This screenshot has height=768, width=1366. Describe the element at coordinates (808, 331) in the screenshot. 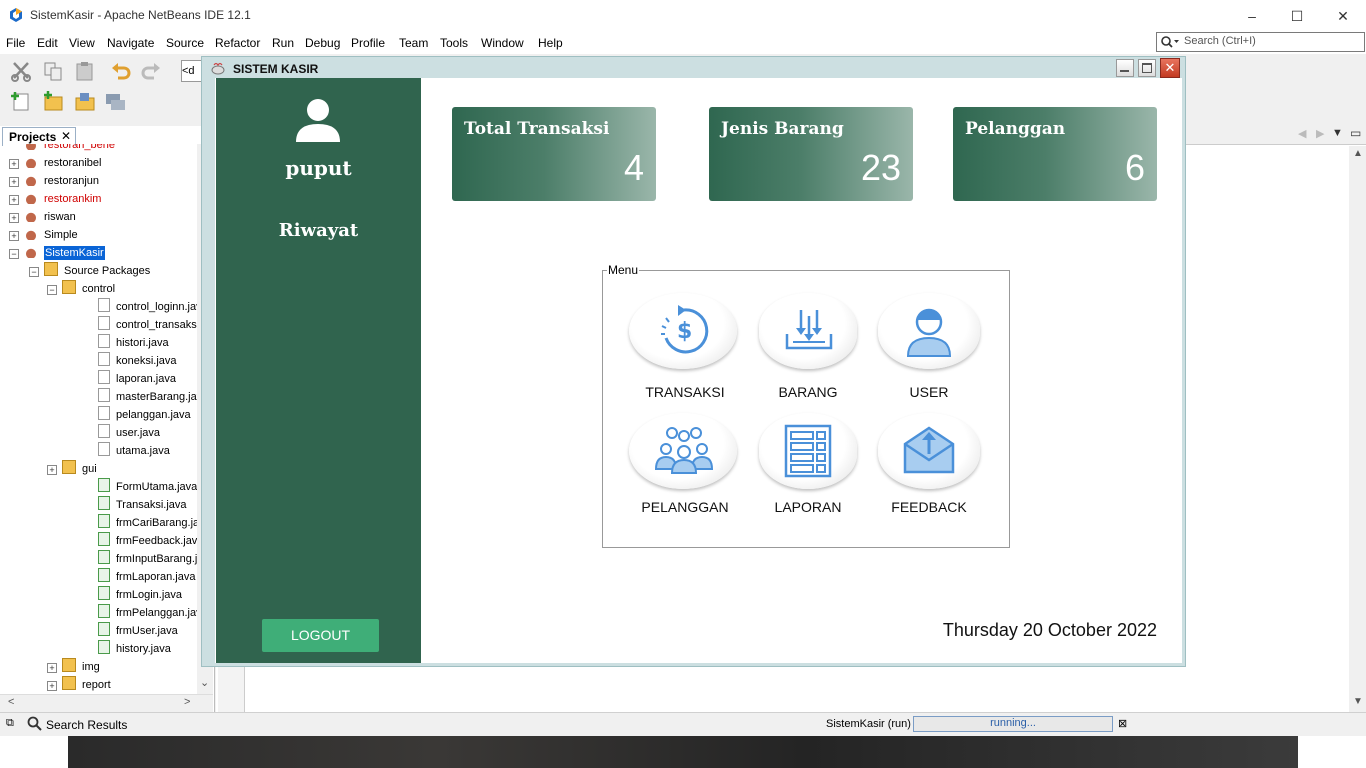

I see `barang-button` at that location.